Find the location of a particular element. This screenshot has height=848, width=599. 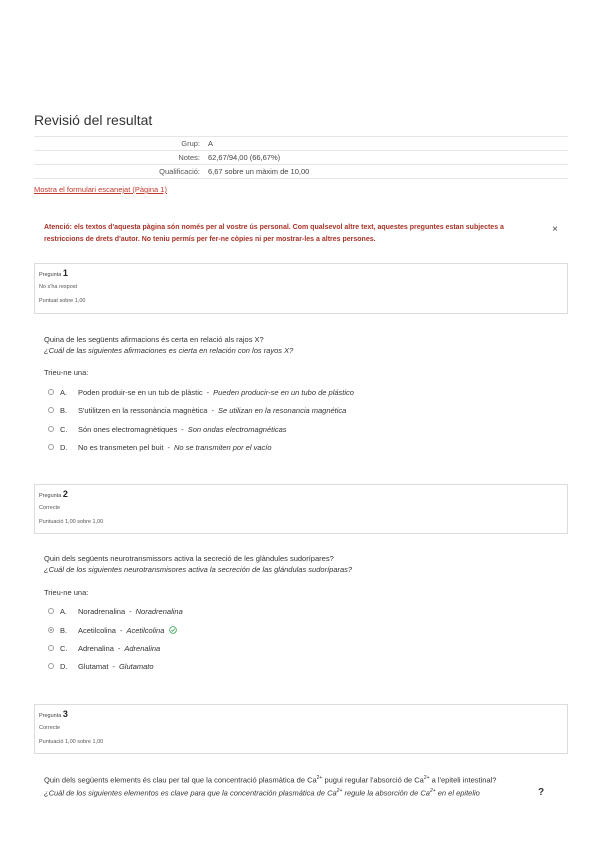

summary-row-group: Grup: A is located at coordinates (301, 143).